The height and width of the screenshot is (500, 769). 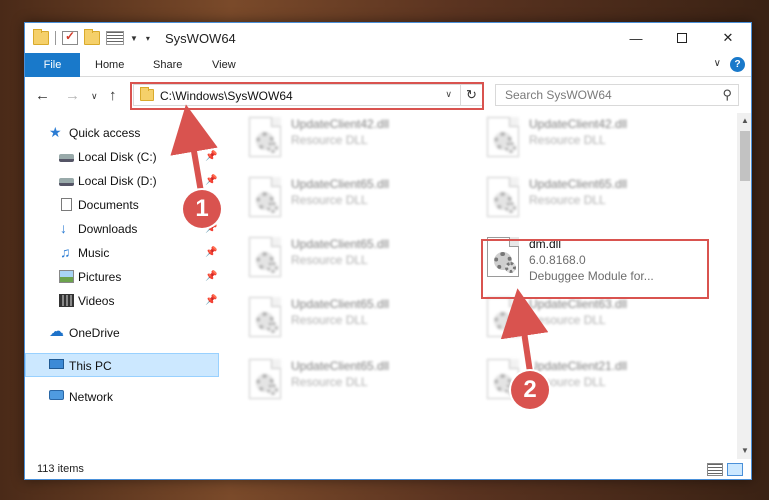 What do you see at coordinates (113, 95) in the screenshot?
I see `up-arrow-icon: ↑` at bounding box center [113, 95].